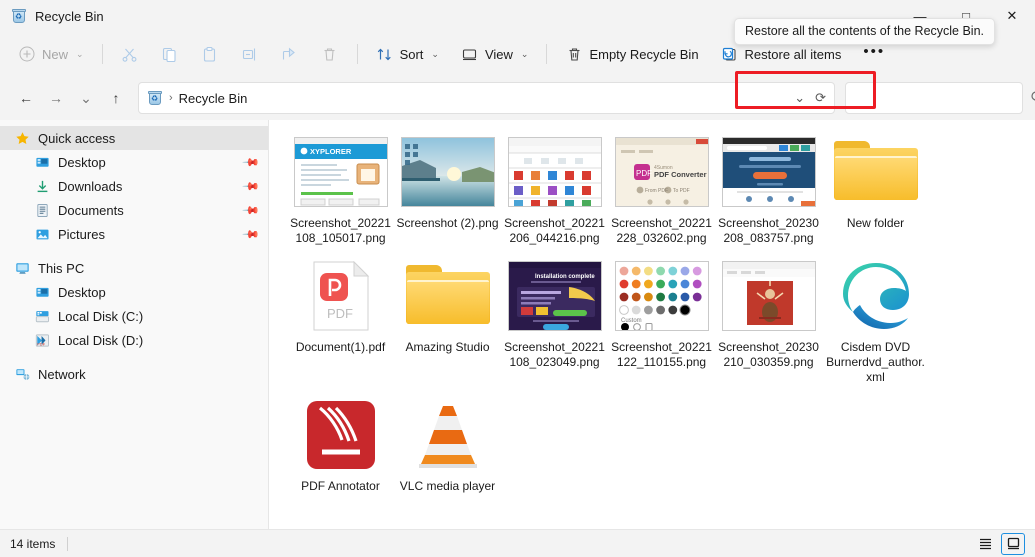 This screenshot has width=1035, height=557. What do you see at coordinates (134, 138) in the screenshot?
I see `sidebar-item-quick-access: Quick access` at bounding box center [134, 138].